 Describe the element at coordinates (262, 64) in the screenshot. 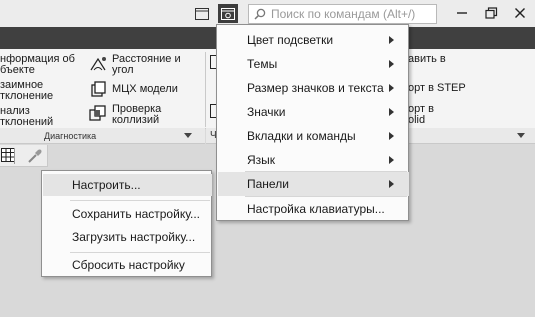

I see `menu-item-label: Темы` at that location.